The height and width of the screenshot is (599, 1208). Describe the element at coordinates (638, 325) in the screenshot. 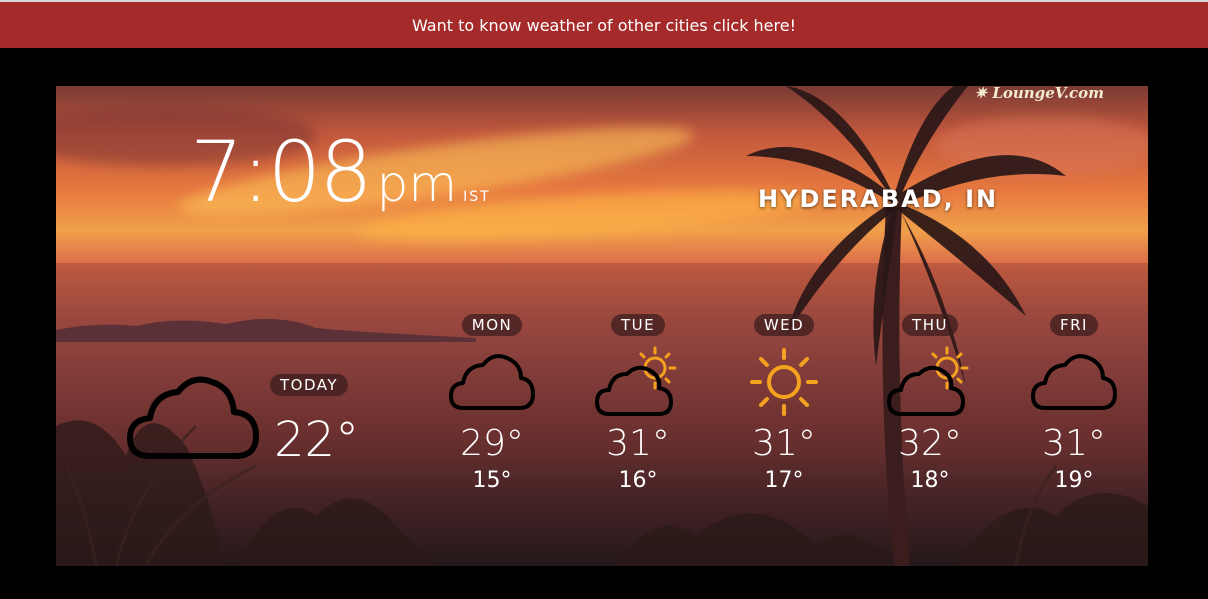

I see `forecast-day-label: TUE` at that location.